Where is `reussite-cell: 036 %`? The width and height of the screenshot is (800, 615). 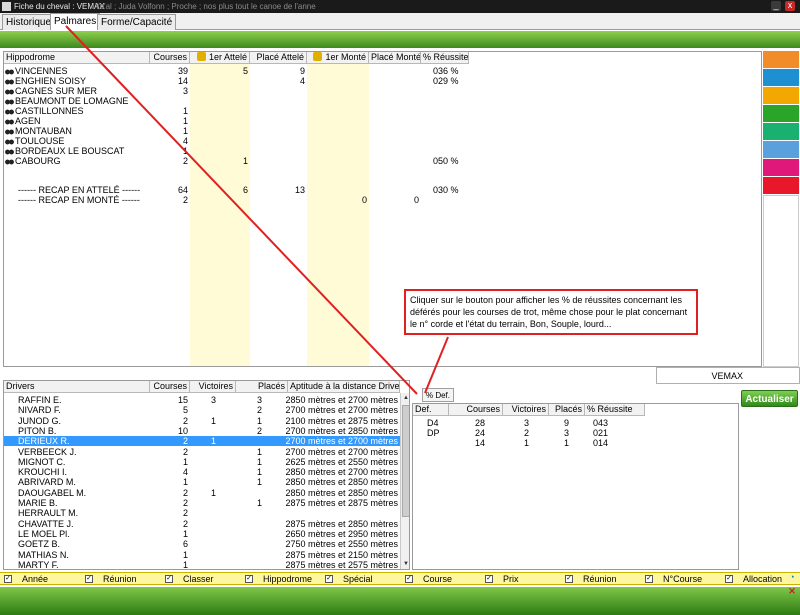 reussite-cell: 036 % is located at coordinates (446, 71).